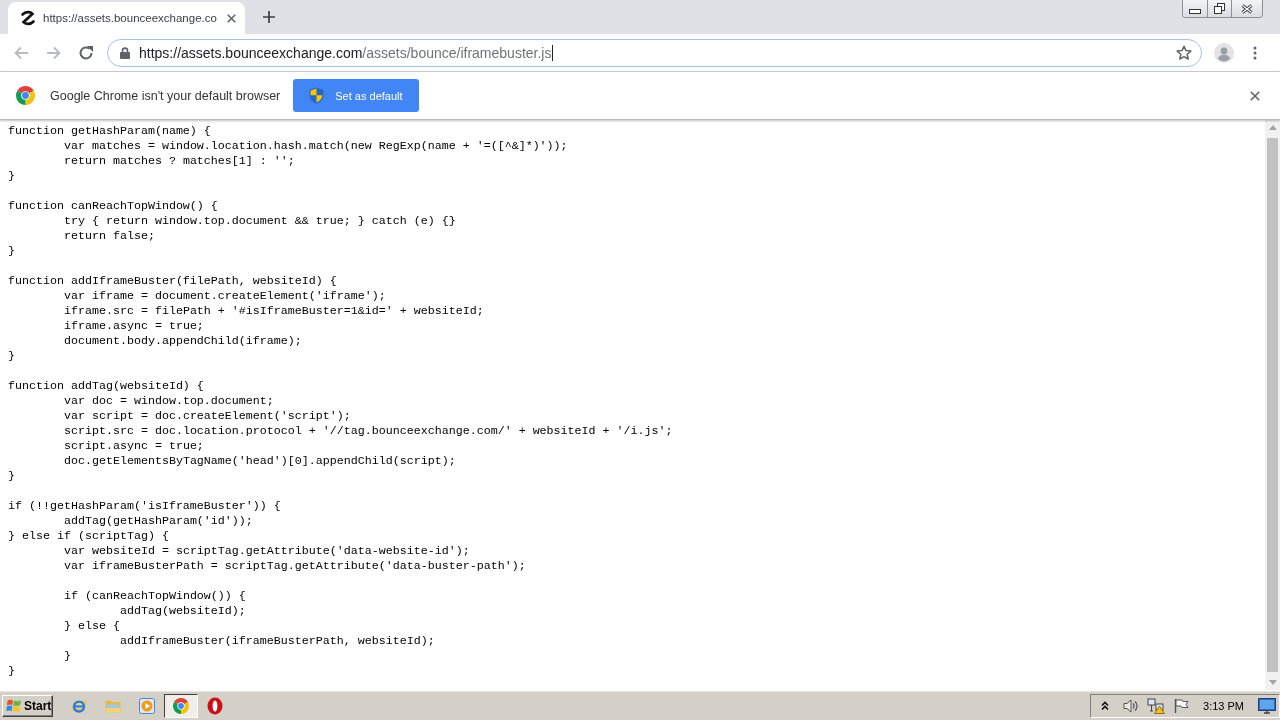 This screenshot has height=720, width=1280. I want to click on show-desktop-icon, so click(1267, 705).